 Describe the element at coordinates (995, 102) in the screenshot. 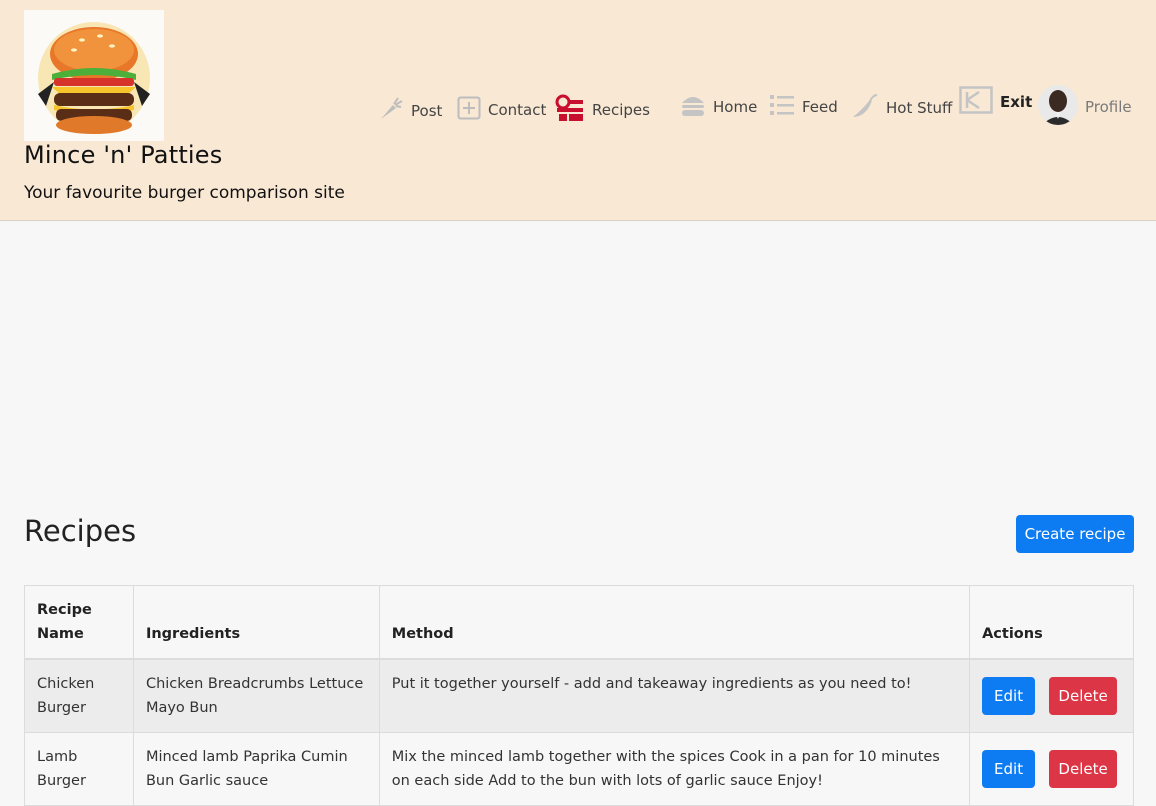

I see `nav-exit: Exit` at that location.